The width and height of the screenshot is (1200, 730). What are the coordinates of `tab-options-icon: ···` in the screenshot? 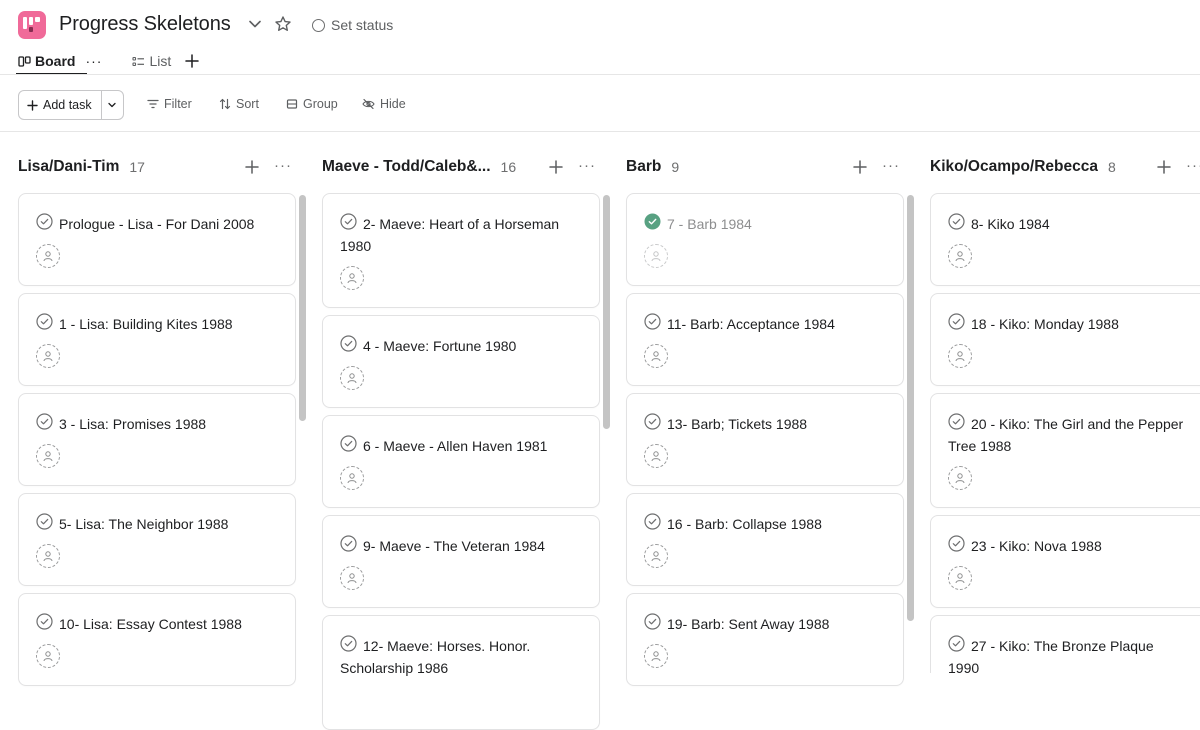 It's located at (93, 61).